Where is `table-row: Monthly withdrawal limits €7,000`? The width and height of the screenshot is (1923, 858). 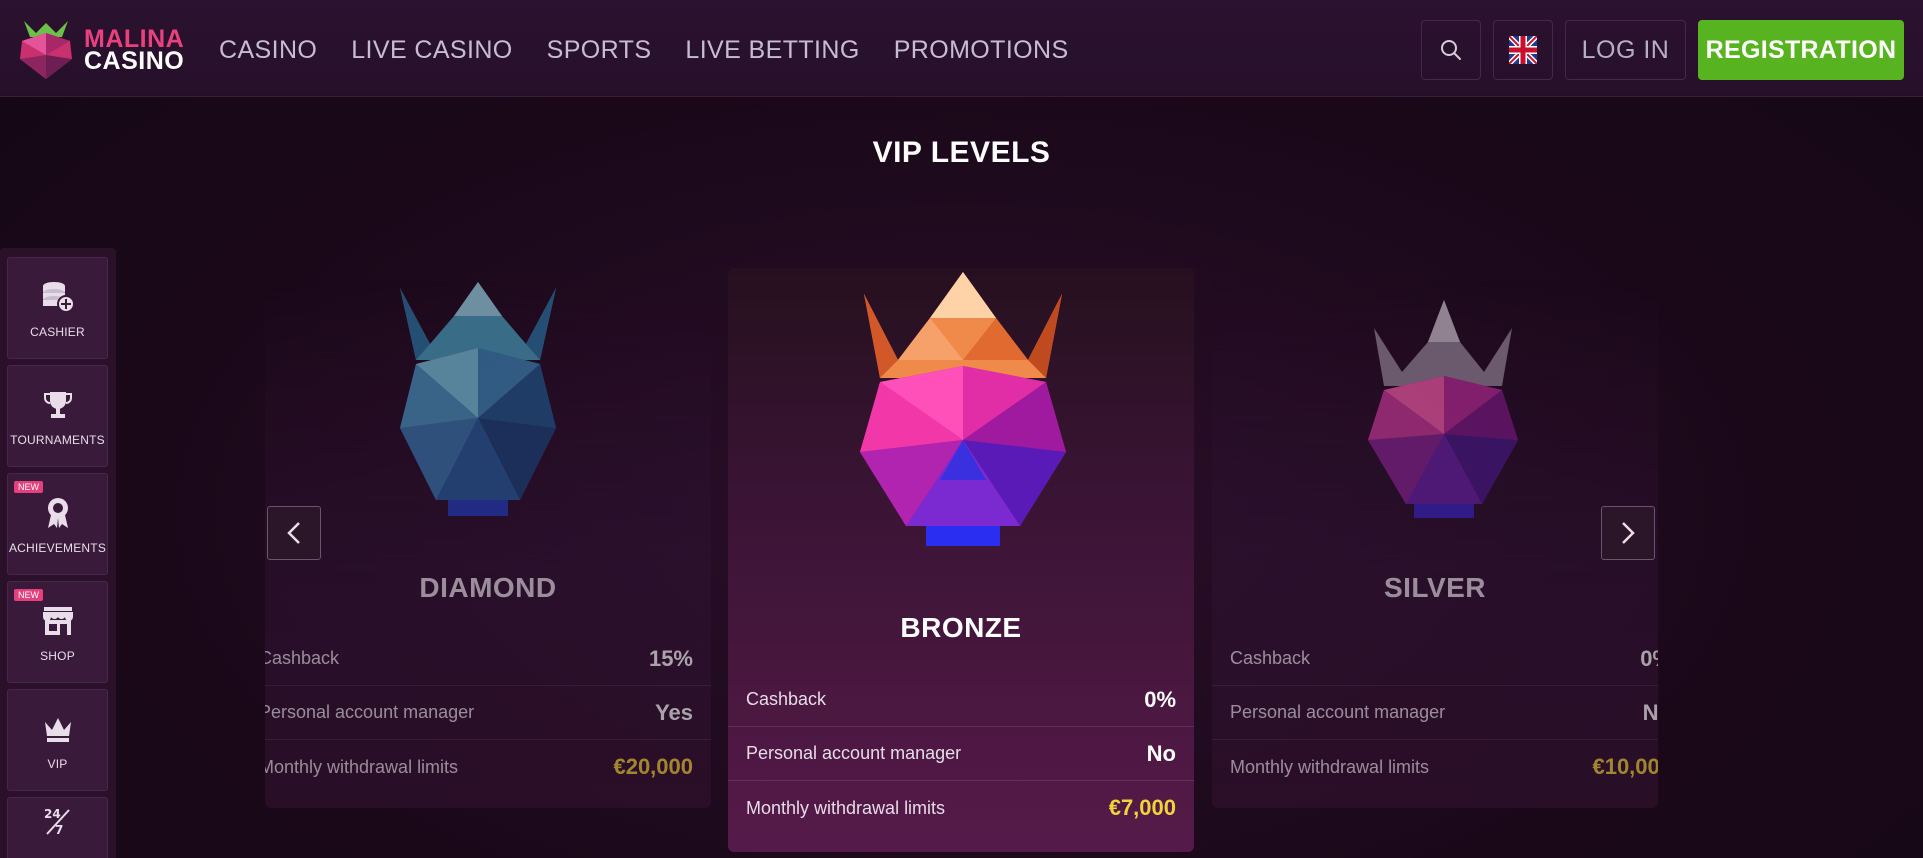
table-row: Monthly withdrawal limits €7,000 is located at coordinates (961, 808).